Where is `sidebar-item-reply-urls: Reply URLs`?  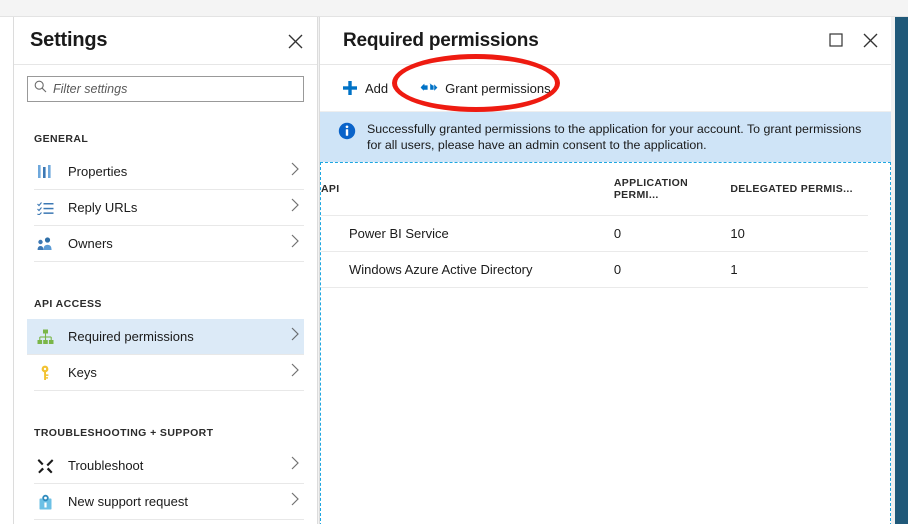
sidebar-item-reply-urls: Reply URLs is located at coordinates (169, 208).